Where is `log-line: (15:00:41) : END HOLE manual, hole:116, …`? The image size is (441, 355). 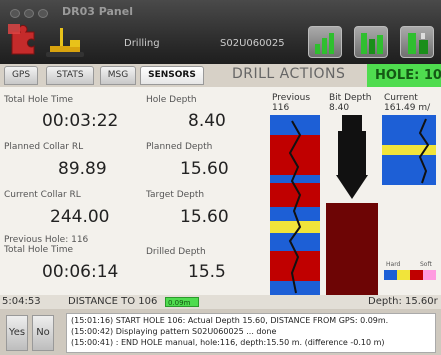 log-line: (15:00:41) : END HOLE manual, hole:116, … is located at coordinates (228, 342).